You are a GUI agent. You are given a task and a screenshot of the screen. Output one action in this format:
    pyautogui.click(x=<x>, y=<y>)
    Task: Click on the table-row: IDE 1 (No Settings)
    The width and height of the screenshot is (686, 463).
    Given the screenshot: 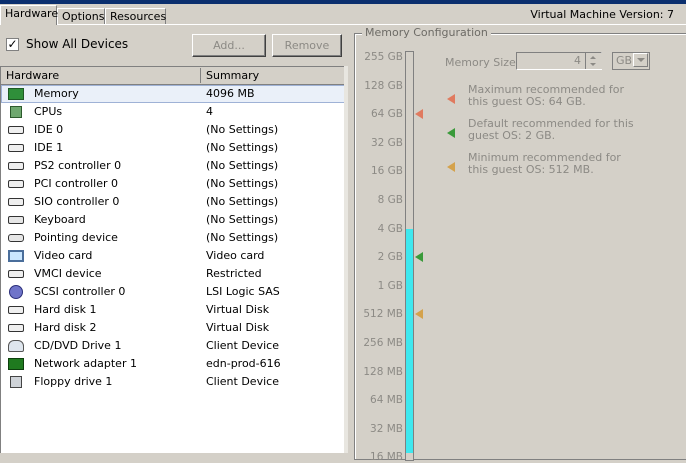 What is the action you would take?
    pyautogui.click(x=173, y=148)
    